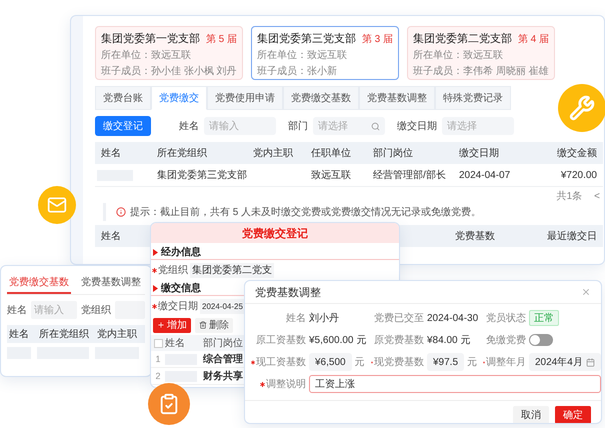  Describe the element at coordinates (586, 292) in the screenshot. I see `close-icon` at that location.